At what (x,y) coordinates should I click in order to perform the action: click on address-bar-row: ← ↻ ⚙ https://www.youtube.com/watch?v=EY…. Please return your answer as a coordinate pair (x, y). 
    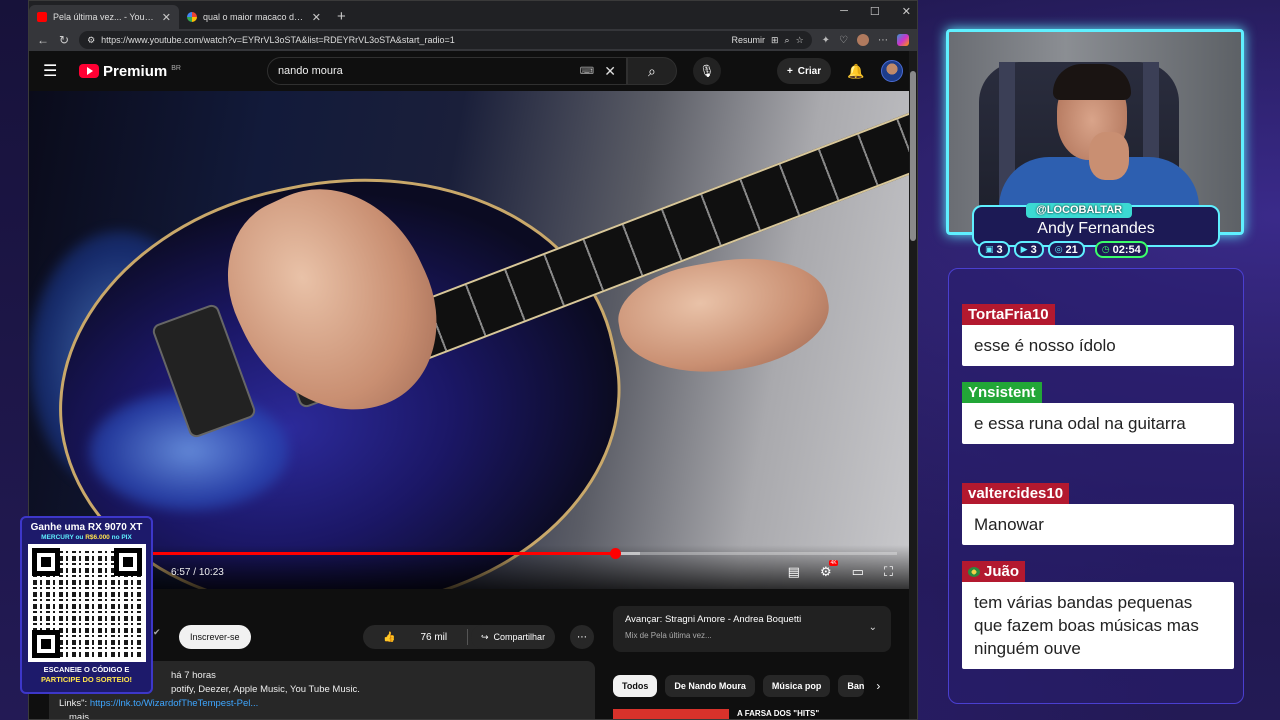
    Looking at the image, I should click on (473, 40).